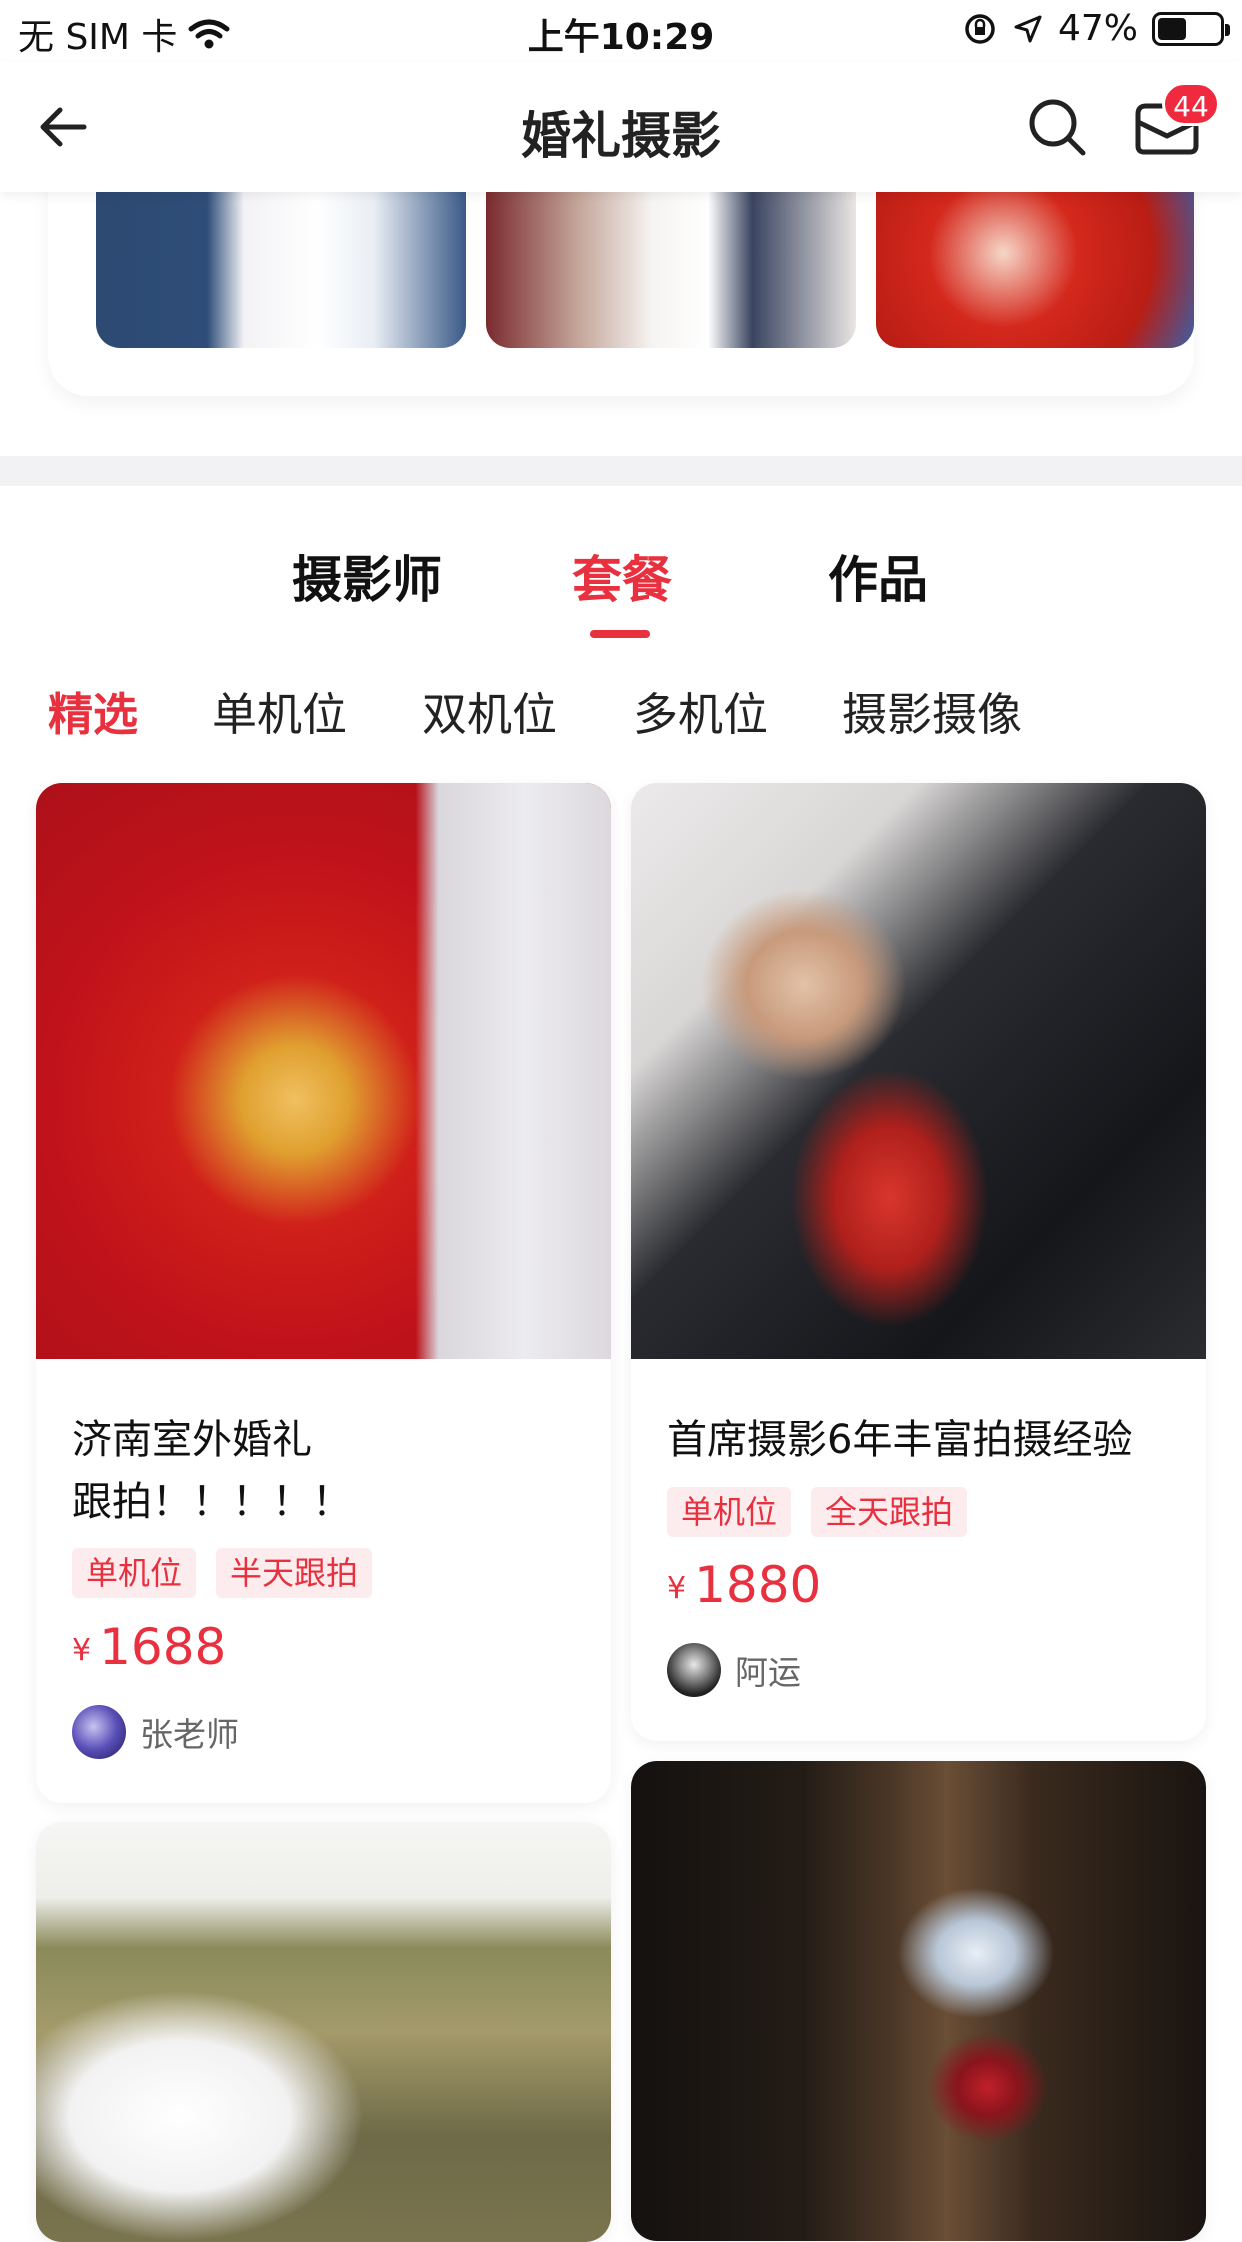  What do you see at coordinates (621, 127) in the screenshot?
I see `nav-bar: 婚礼摄影` at bounding box center [621, 127].